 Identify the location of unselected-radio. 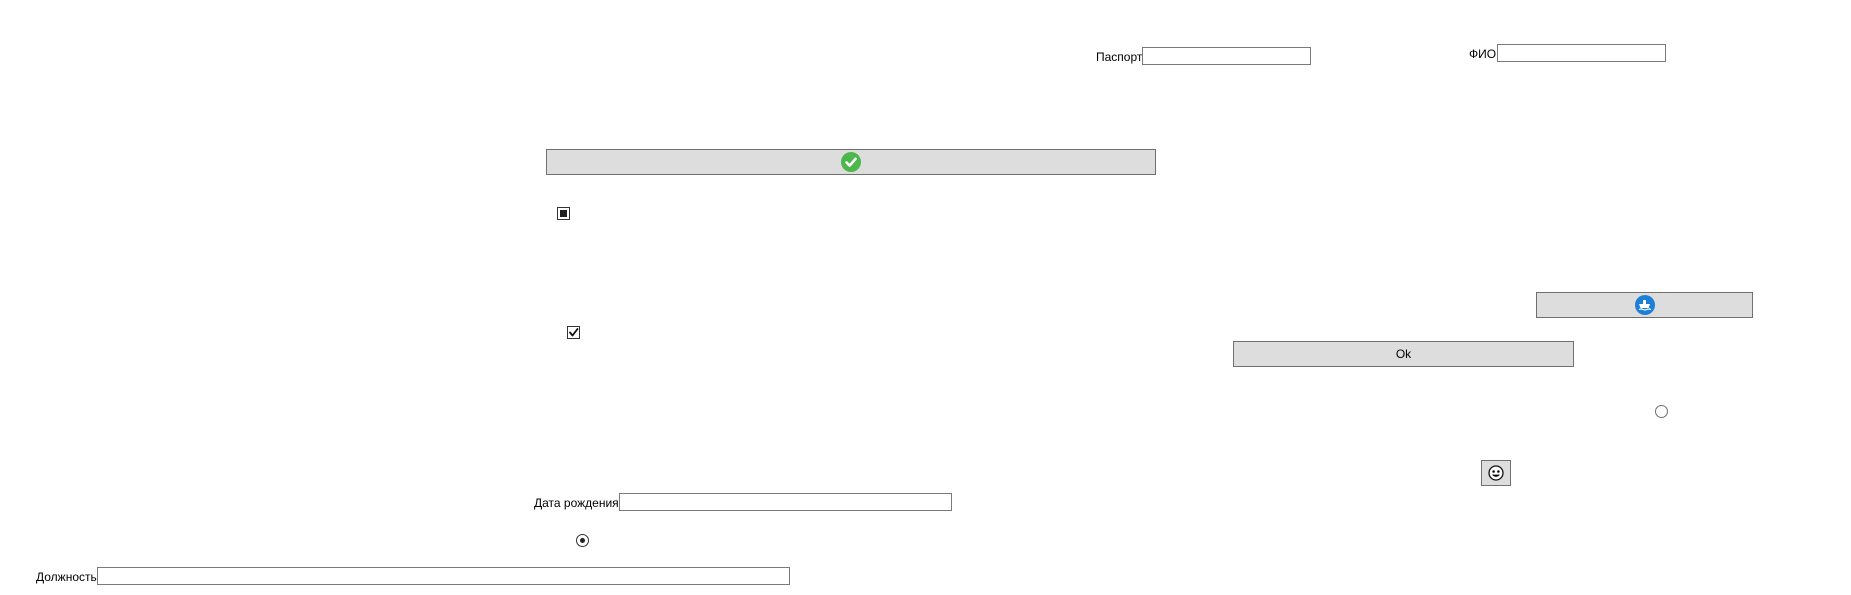
(1661, 411).